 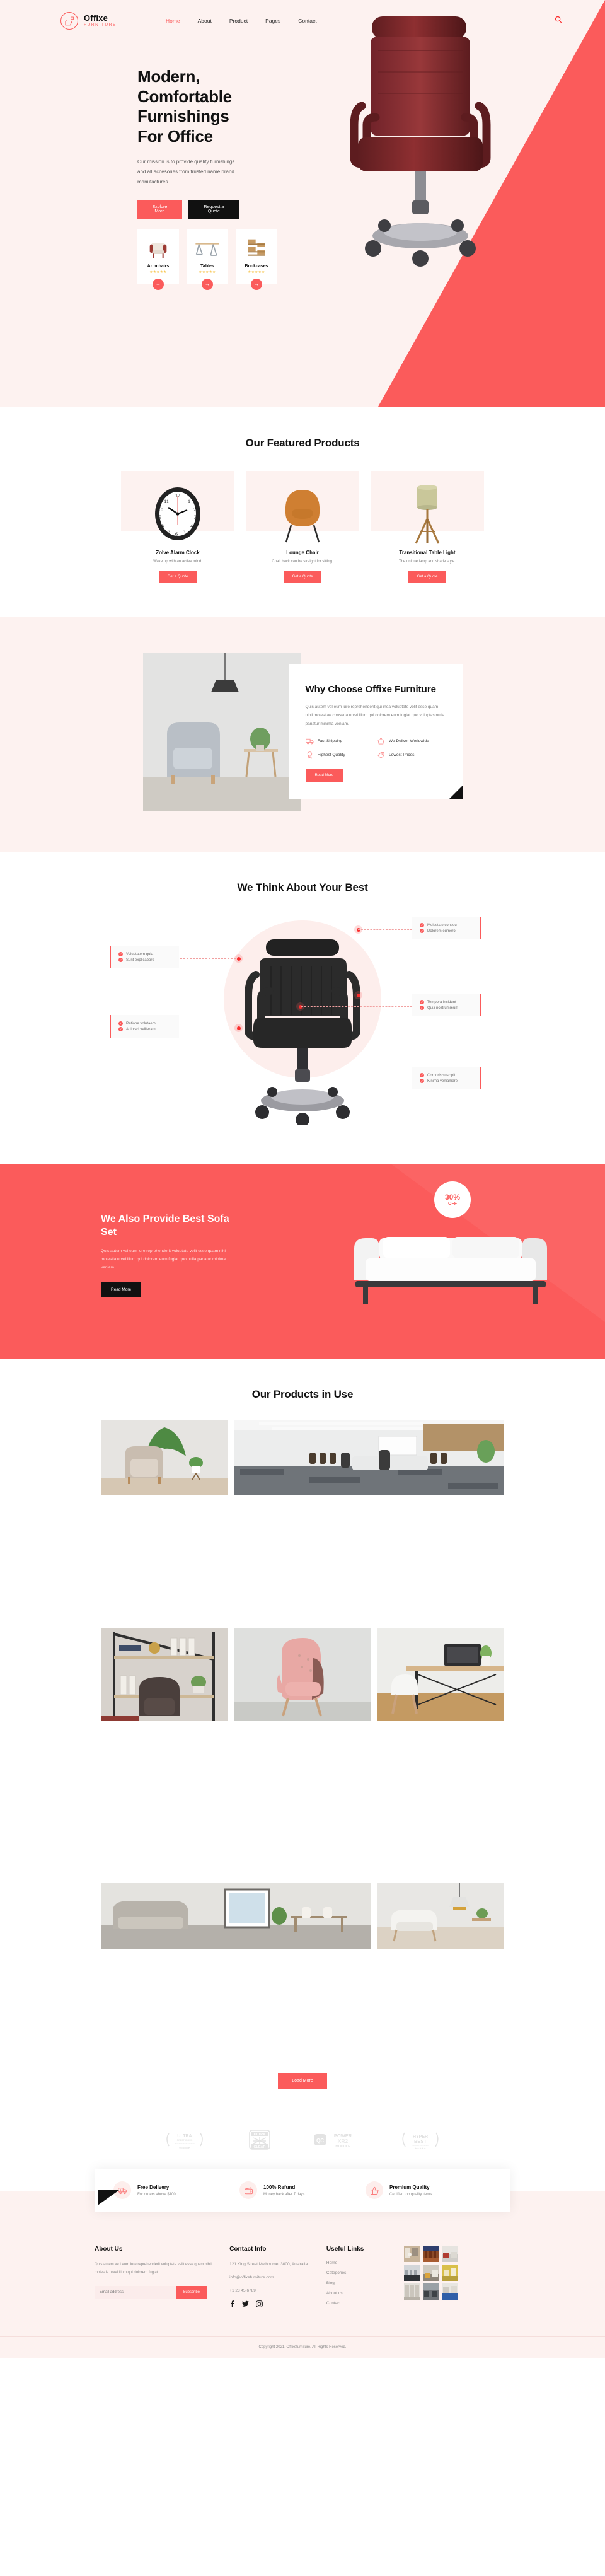 I want to click on nav-item-pages: Pages, so click(x=272, y=21).